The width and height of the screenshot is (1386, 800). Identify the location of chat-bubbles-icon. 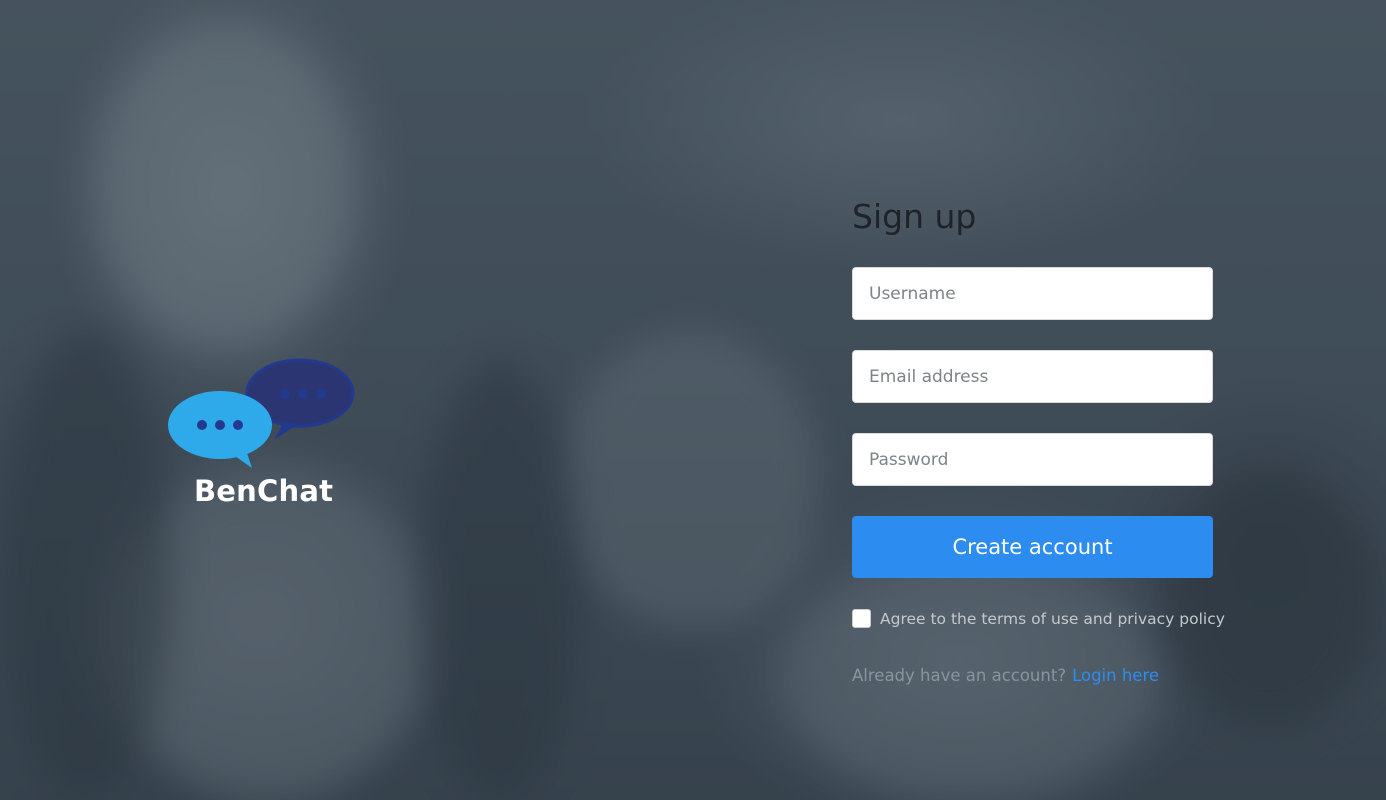
(261, 413).